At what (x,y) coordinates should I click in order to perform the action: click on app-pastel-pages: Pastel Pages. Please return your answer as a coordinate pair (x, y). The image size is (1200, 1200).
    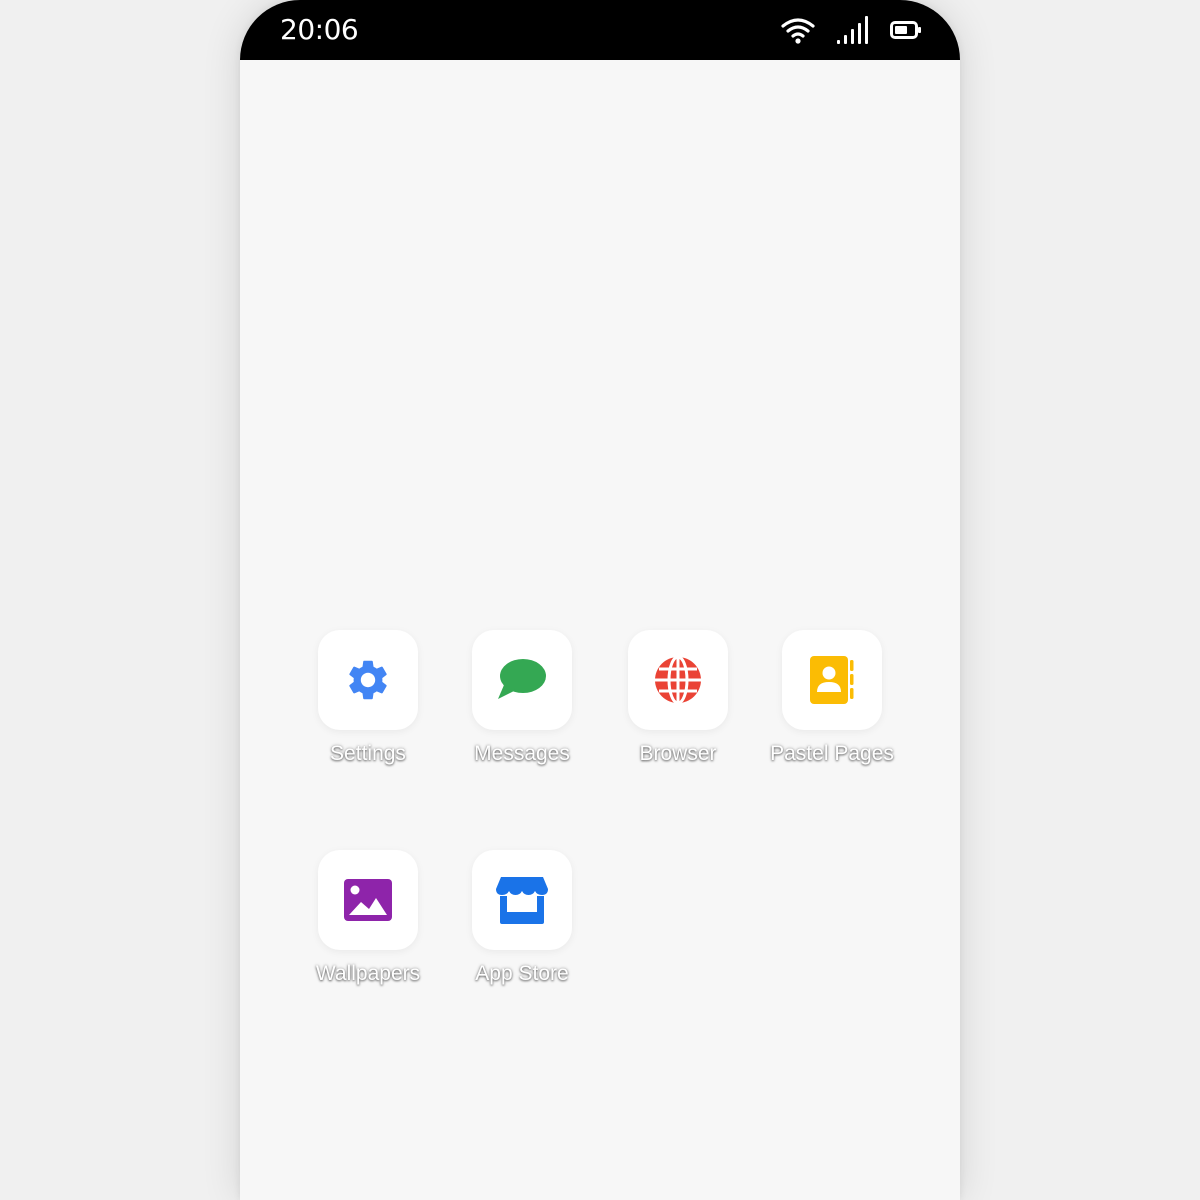
    Looking at the image, I should click on (832, 710).